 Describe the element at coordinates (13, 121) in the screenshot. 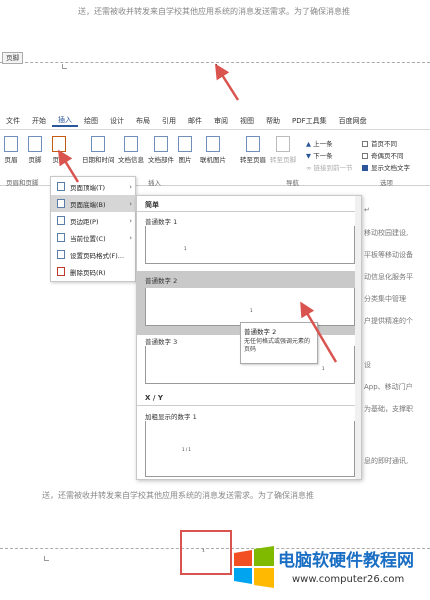

I see `tab-file: 文件` at that location.